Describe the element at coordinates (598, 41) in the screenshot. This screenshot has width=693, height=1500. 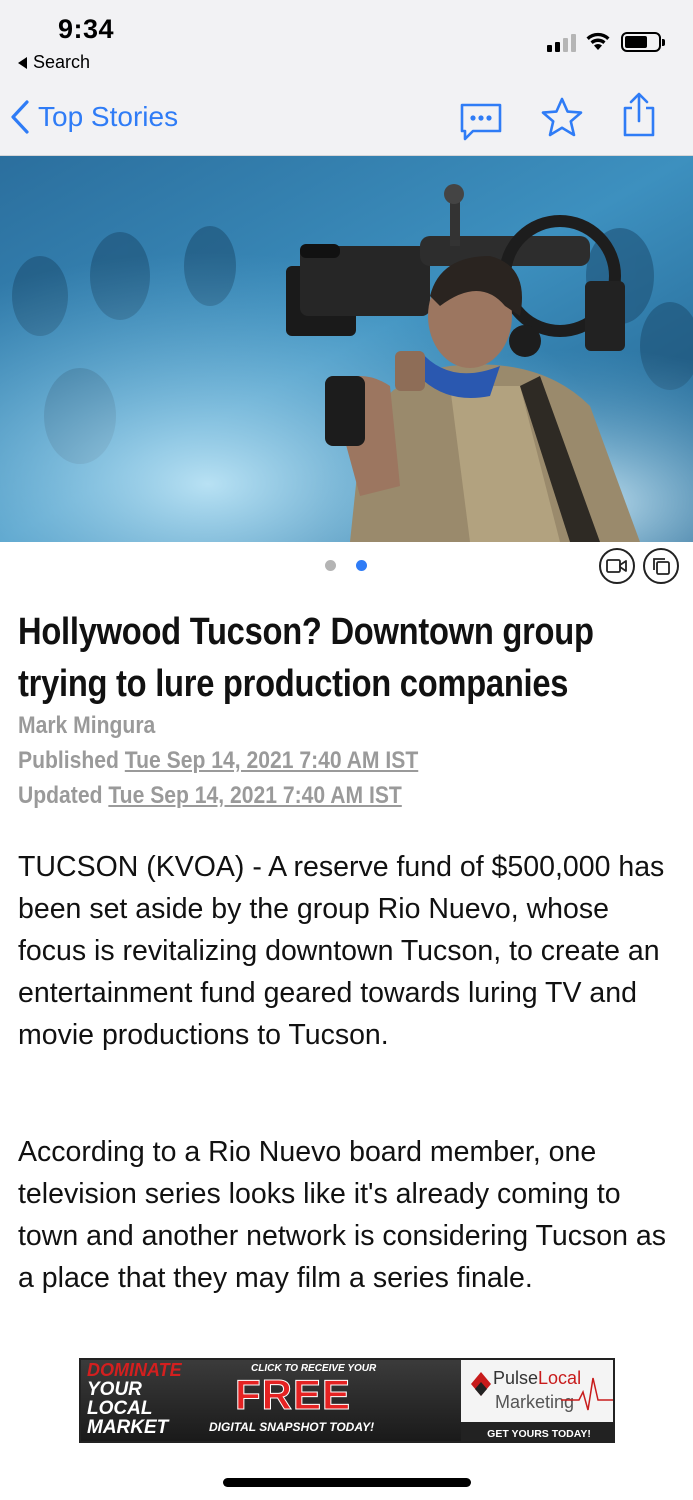
I see `wifi-icon` at that location.